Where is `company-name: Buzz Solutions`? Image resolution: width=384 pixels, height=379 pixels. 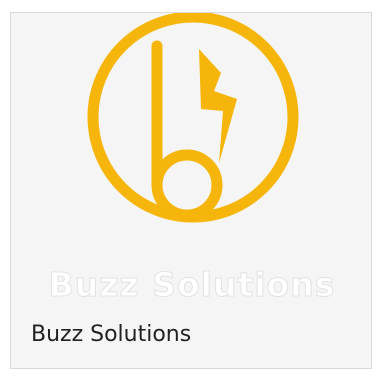
company-name: Buzz Solutions is located at coordinates (111, 335).